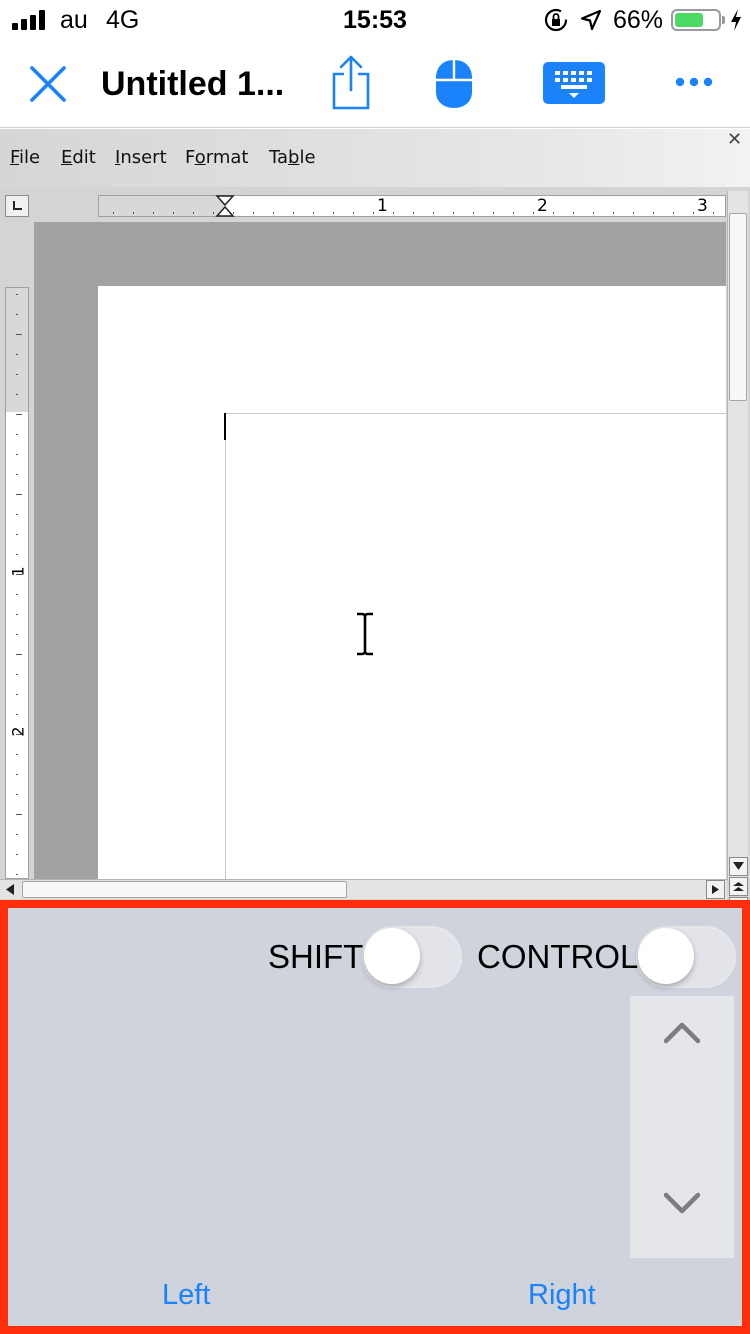  I want to click on arrow-left-icon, so click(10, 889).